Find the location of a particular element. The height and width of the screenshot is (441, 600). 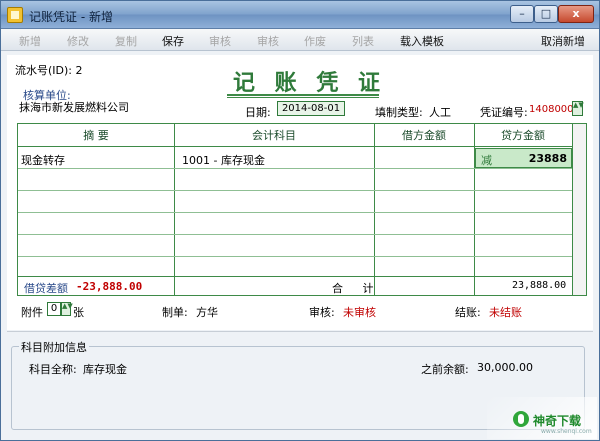

total-label: 合 计 is located at coordinates (357, 288).